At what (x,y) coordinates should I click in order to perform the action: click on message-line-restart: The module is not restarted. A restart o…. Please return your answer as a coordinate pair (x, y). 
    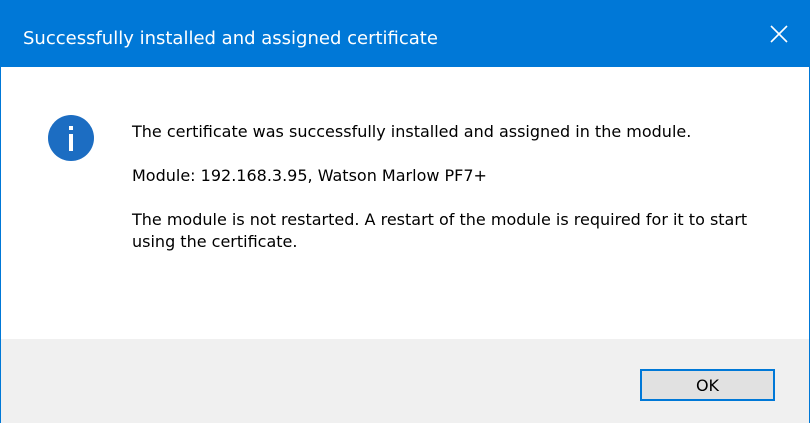
    Looking at the image, I should click on (440, 230).